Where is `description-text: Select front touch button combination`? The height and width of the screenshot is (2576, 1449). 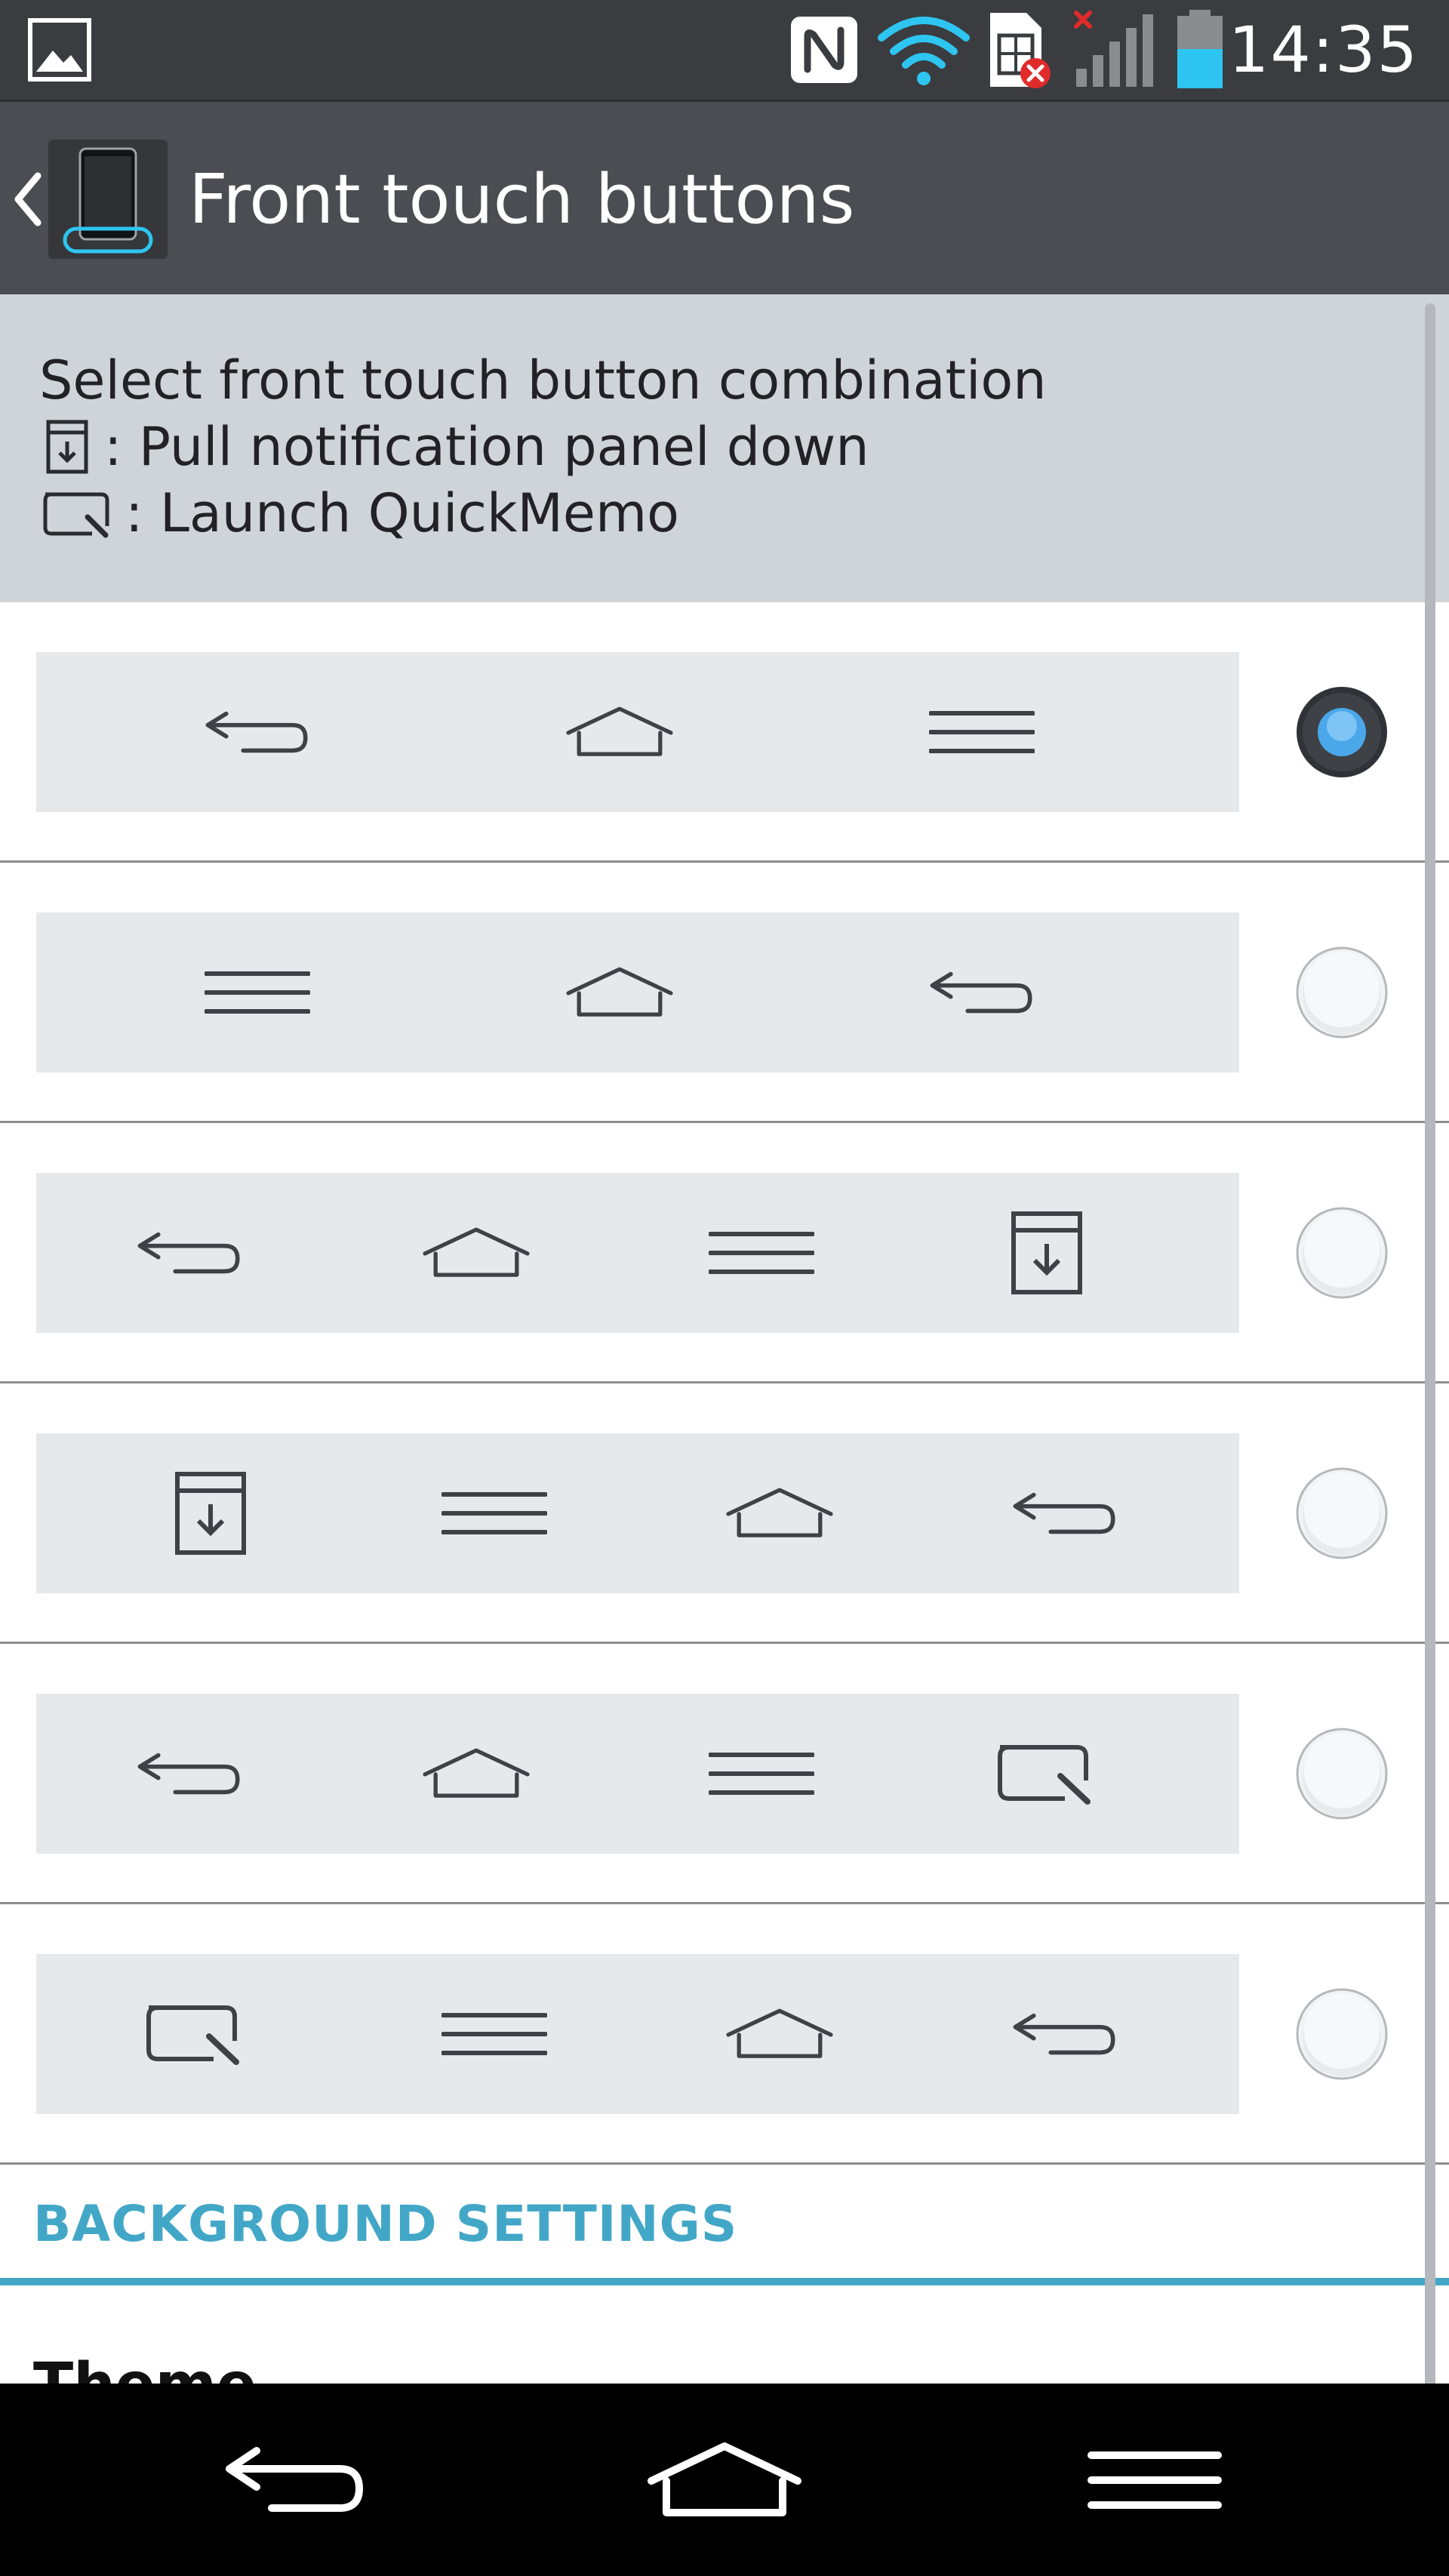
description-text: Select front touch button combination is located at coordinates (543, 380).